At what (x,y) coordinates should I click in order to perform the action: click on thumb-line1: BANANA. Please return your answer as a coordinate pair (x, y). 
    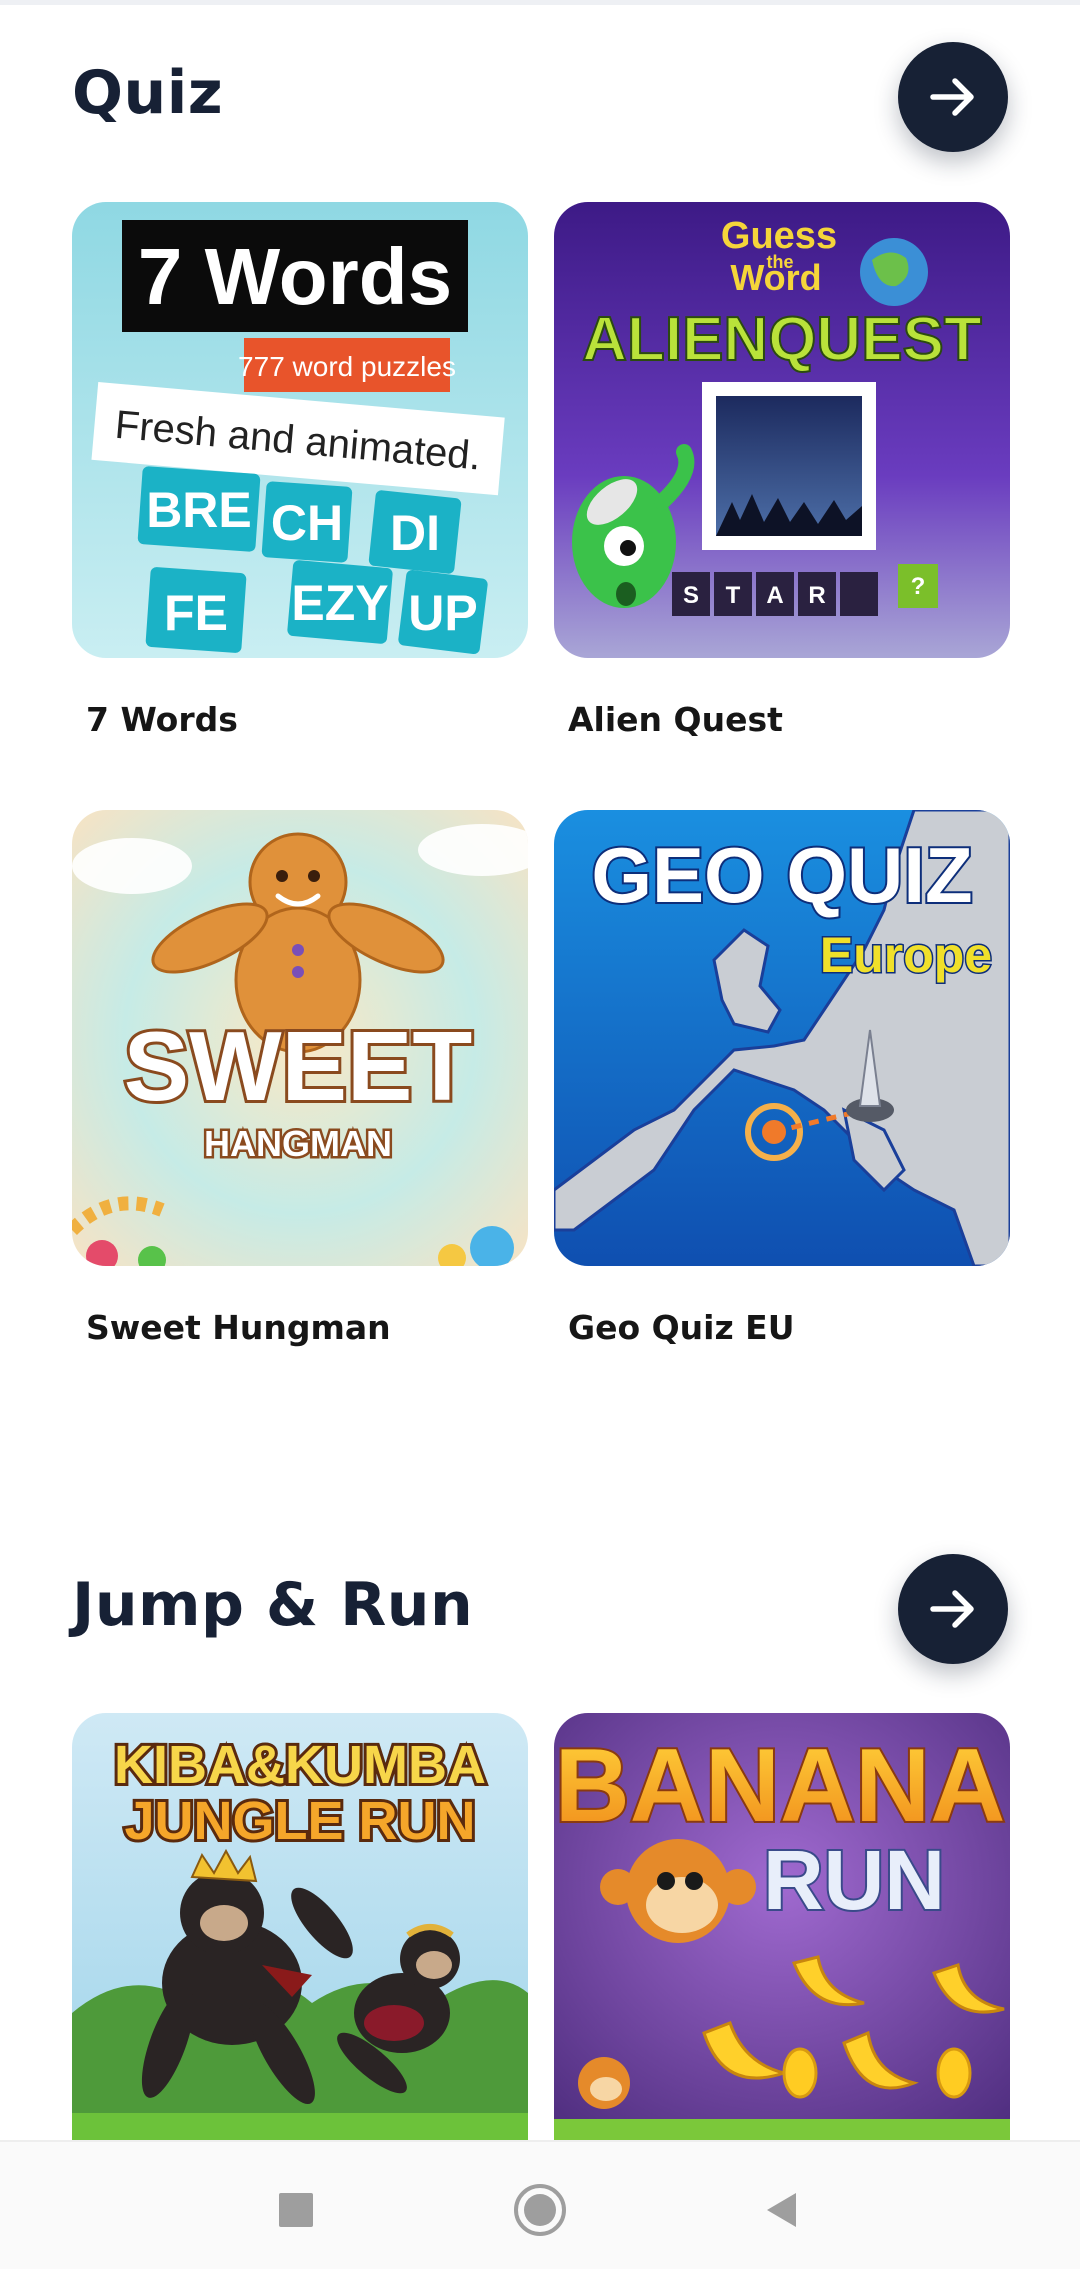
    Looking at the image, I should click on (780, 1786).